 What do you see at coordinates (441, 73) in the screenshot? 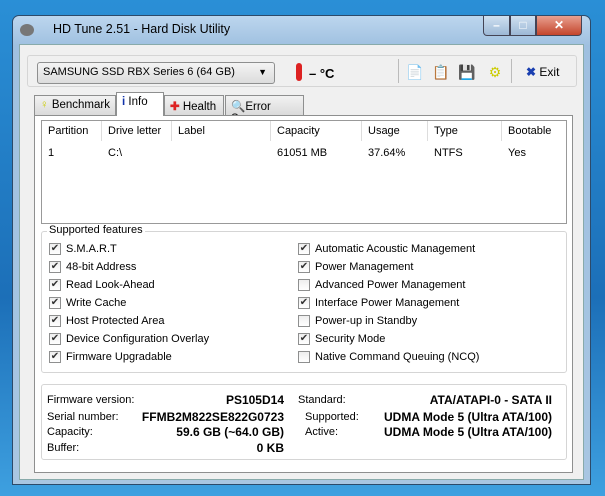
I see `copy-all-icon: 📋` at bounding box center [441, 73].